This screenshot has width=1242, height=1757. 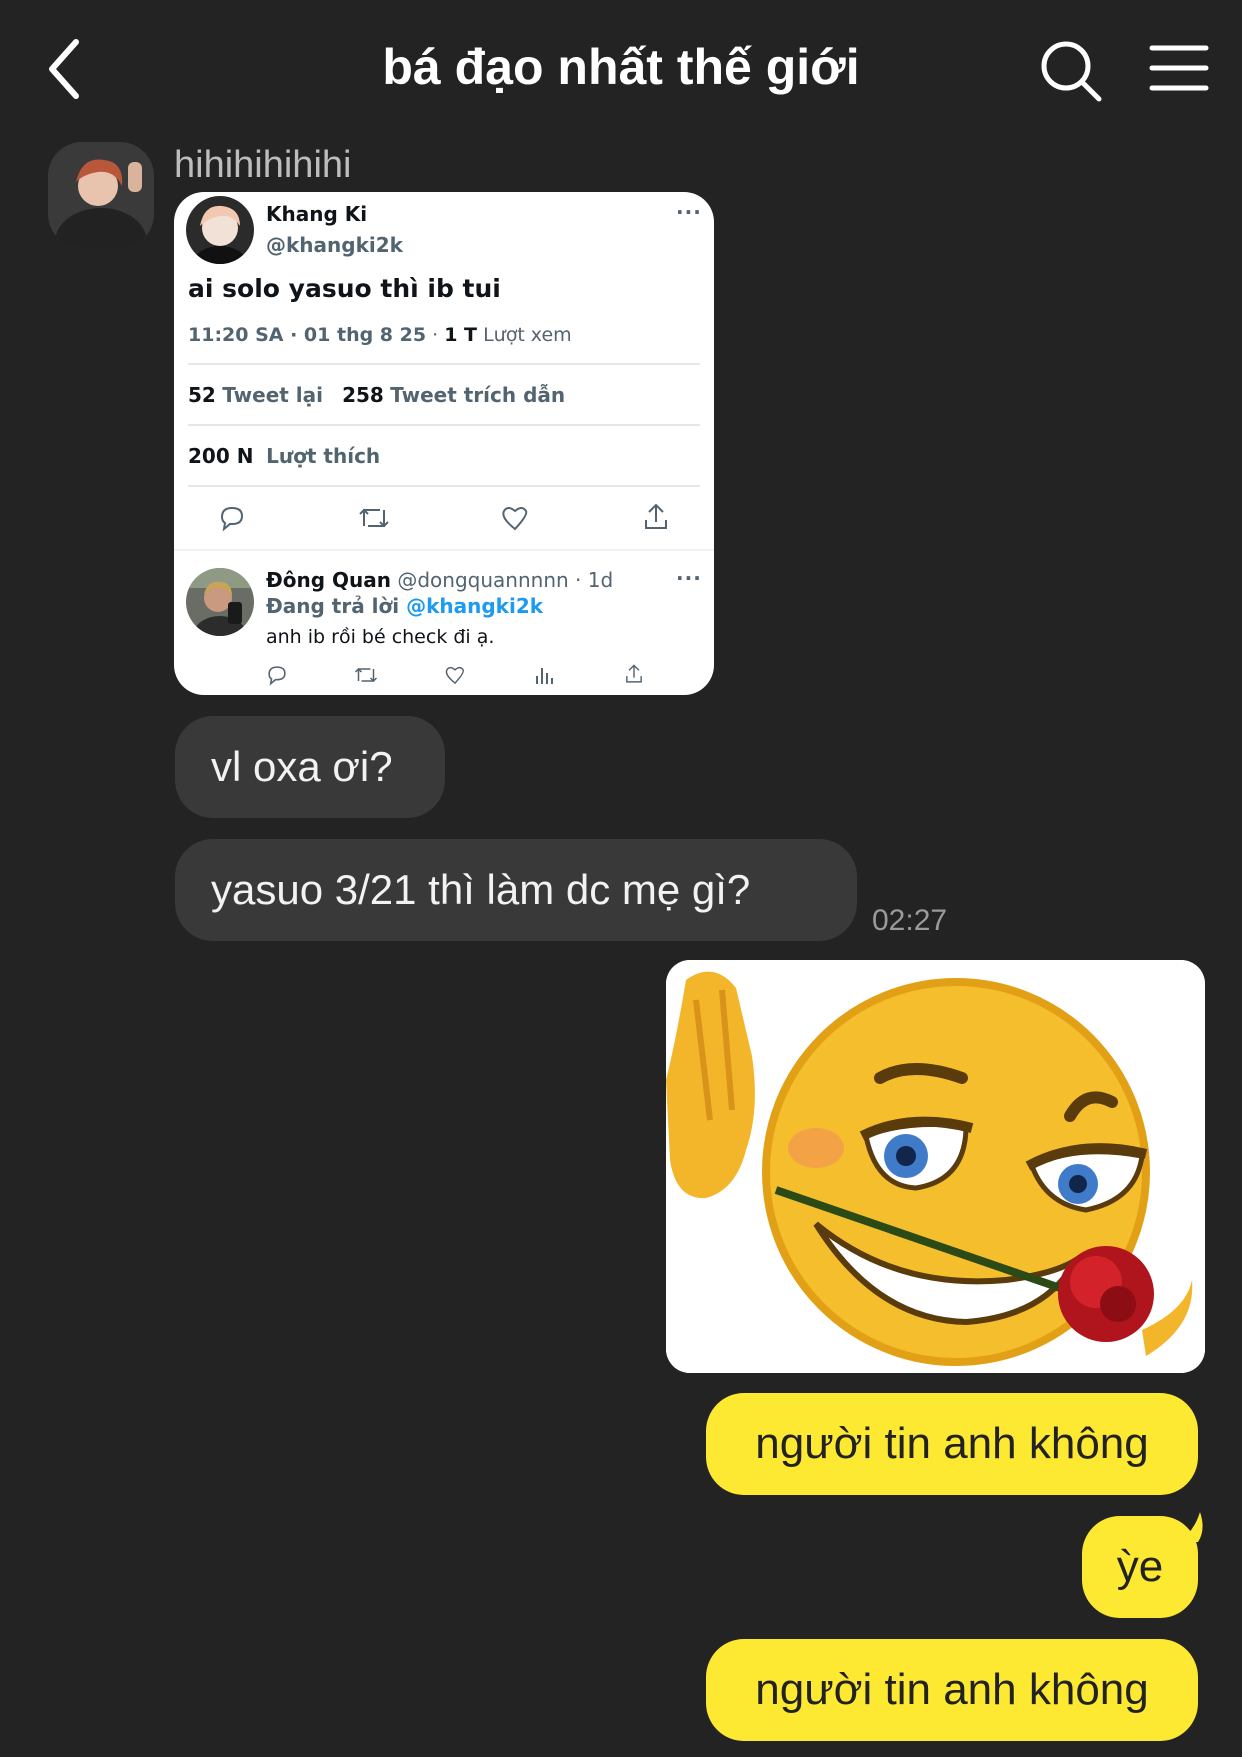 What do you see at coordinates (1179, 68) in the screenshot?
I see `hamburger-menu-icon` at bounding box center [1179, 68].